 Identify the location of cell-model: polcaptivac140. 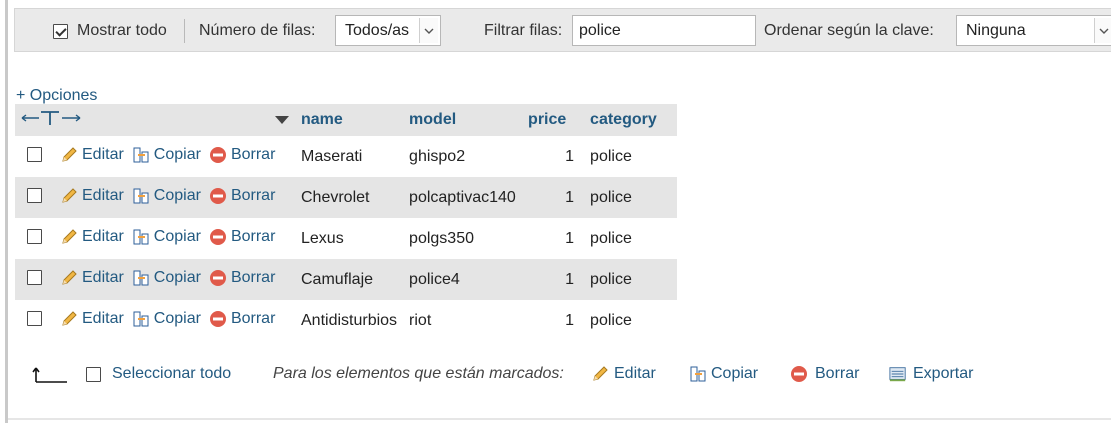
(463, 197).